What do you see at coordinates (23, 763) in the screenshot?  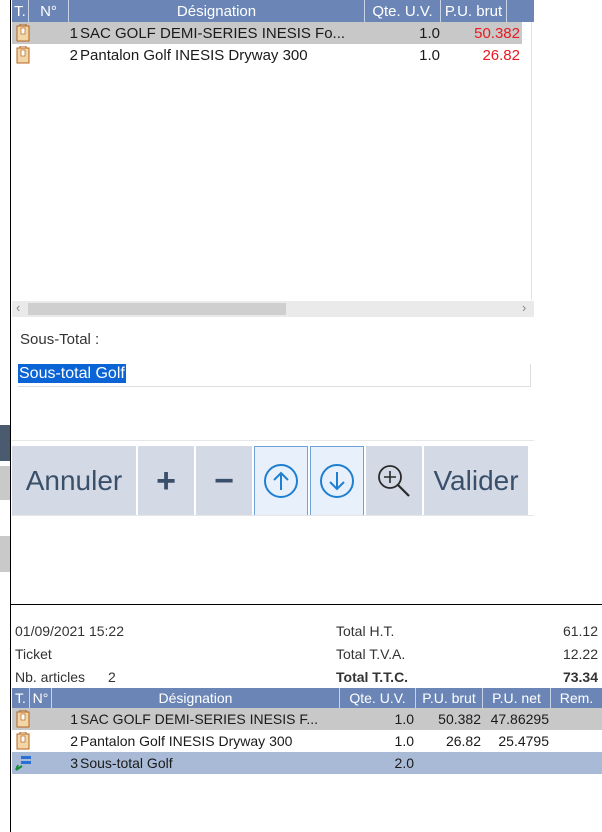 I see `subtotal-icon` at bounding box center [23, 763].